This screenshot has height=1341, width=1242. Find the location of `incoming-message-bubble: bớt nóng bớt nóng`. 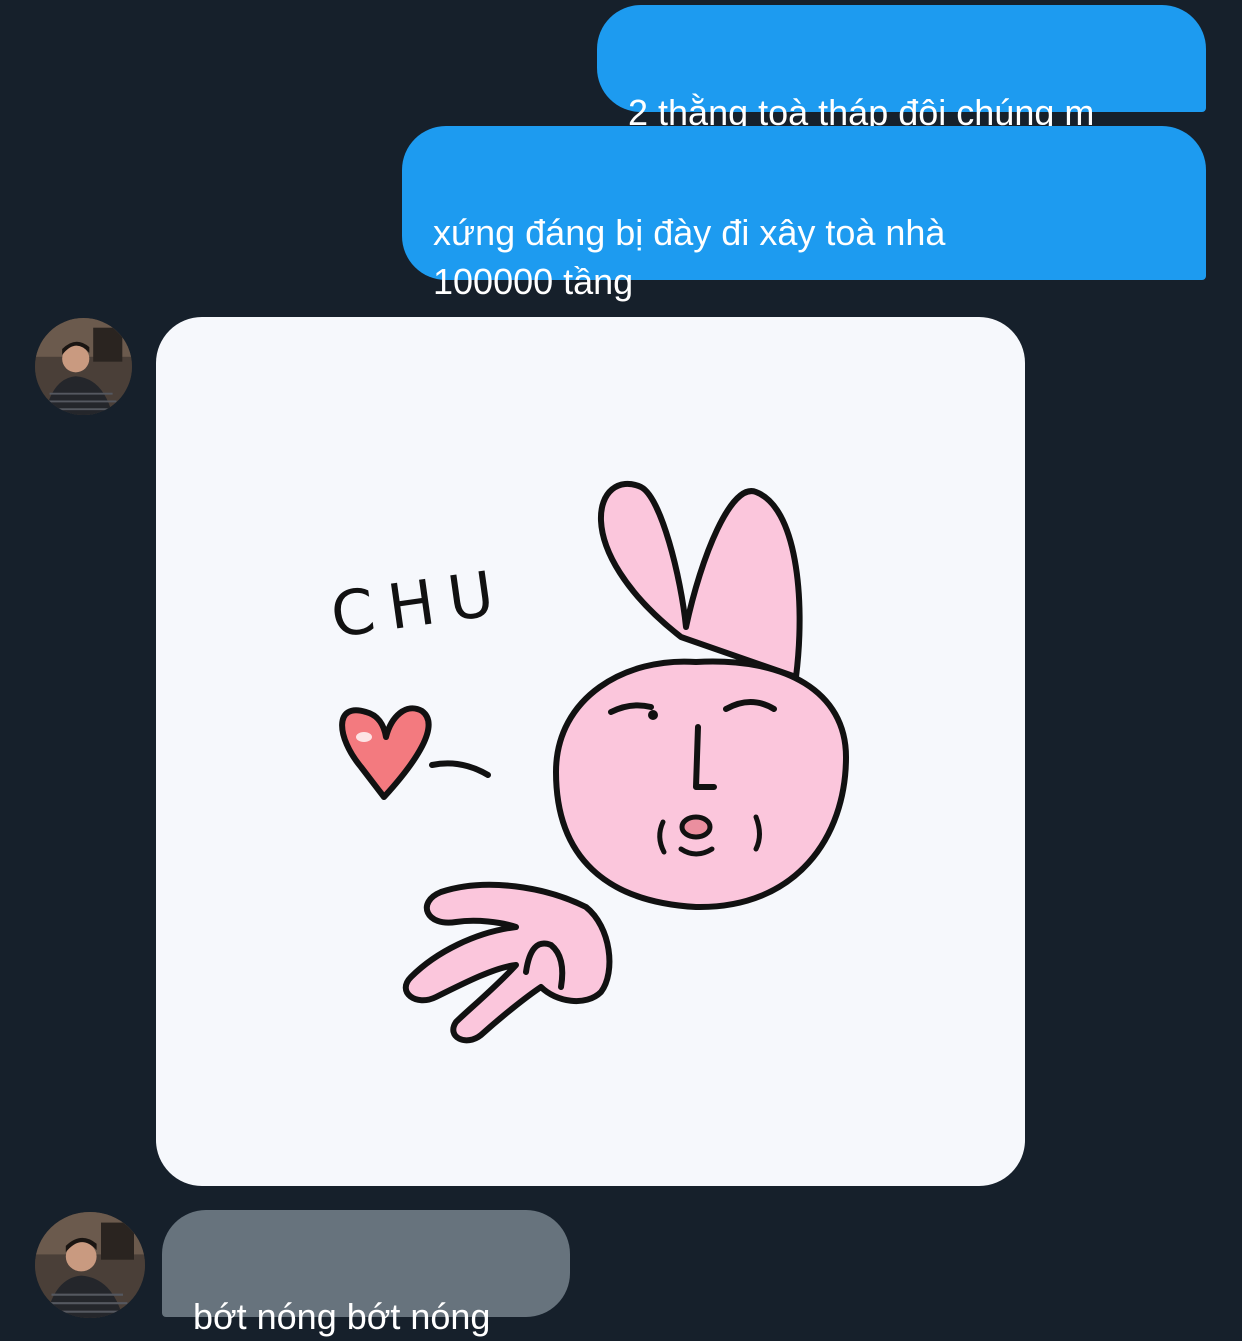

incoming-message-bubble: bớt nóng bớt nóng is located at coordinates (366, 1273).